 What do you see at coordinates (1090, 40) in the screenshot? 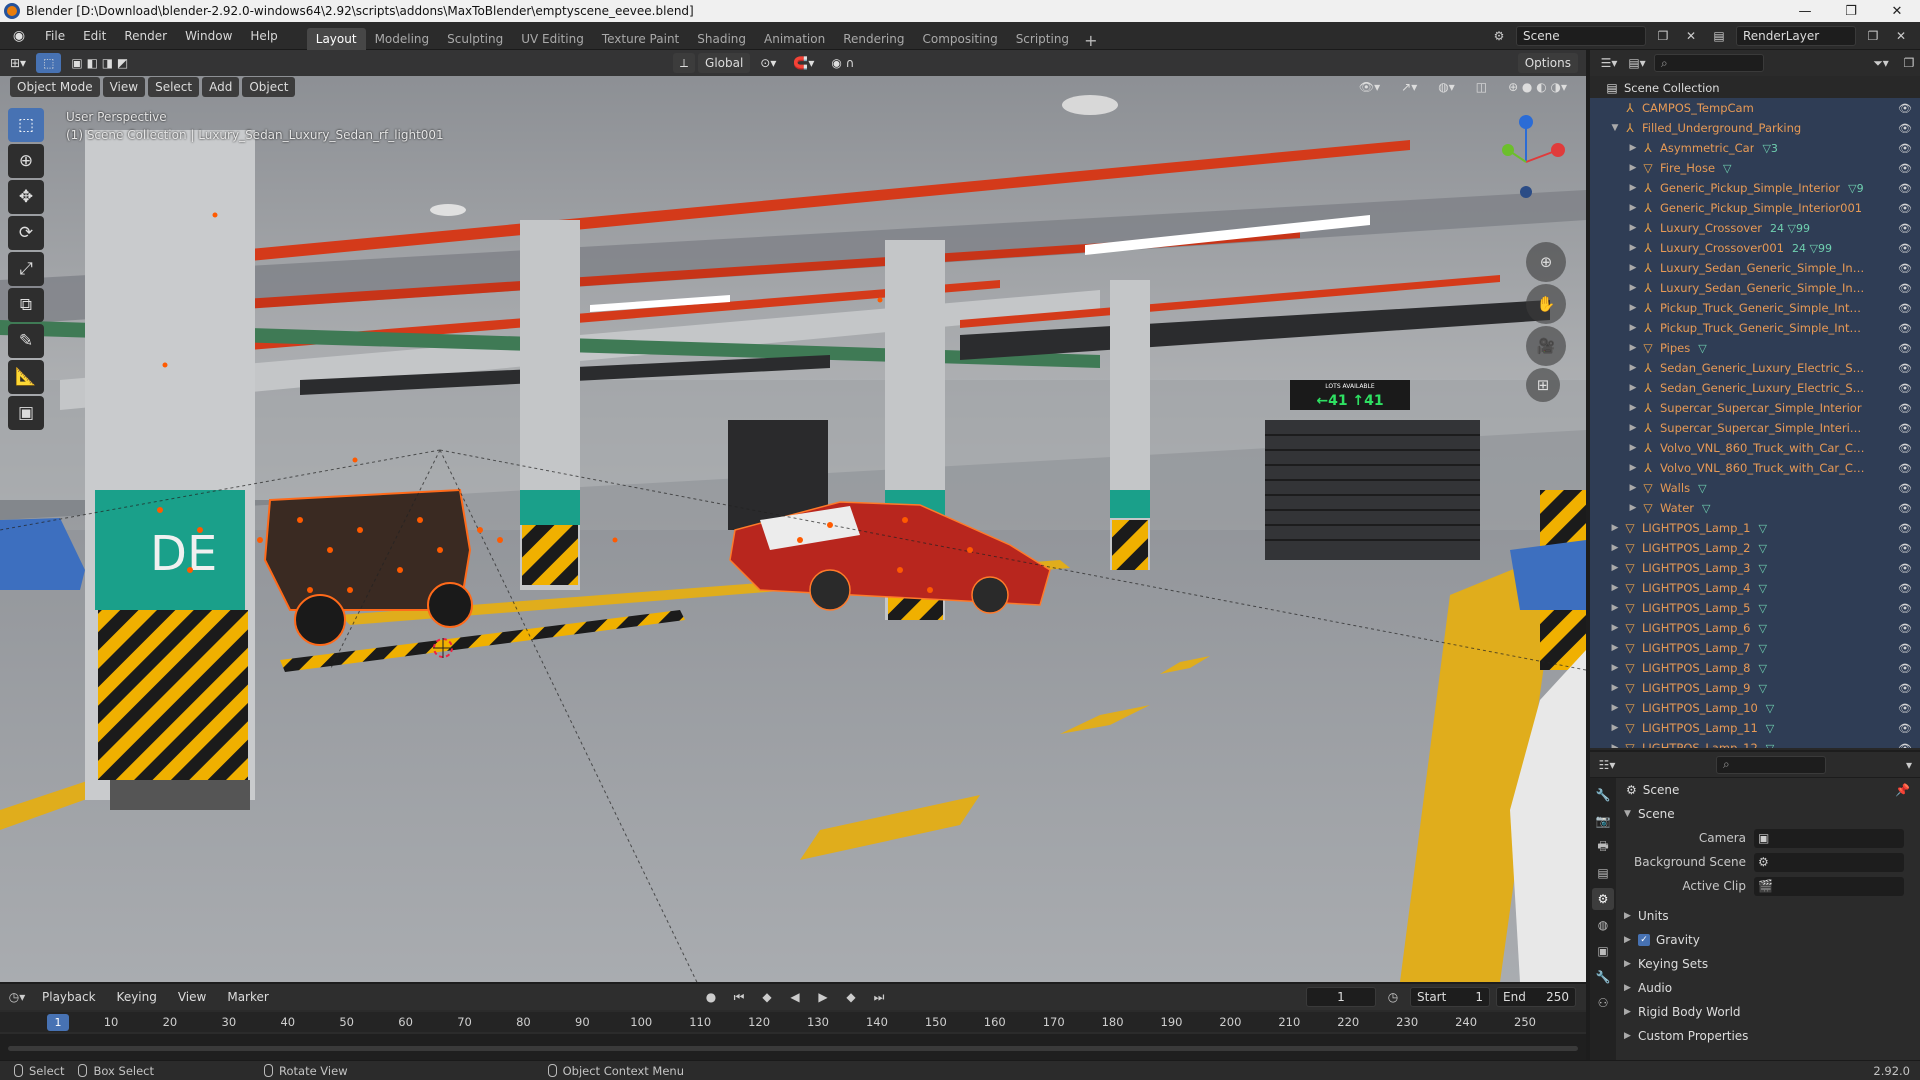
I see `add-workspace-icon: +` at bounding box center [1090, 40].